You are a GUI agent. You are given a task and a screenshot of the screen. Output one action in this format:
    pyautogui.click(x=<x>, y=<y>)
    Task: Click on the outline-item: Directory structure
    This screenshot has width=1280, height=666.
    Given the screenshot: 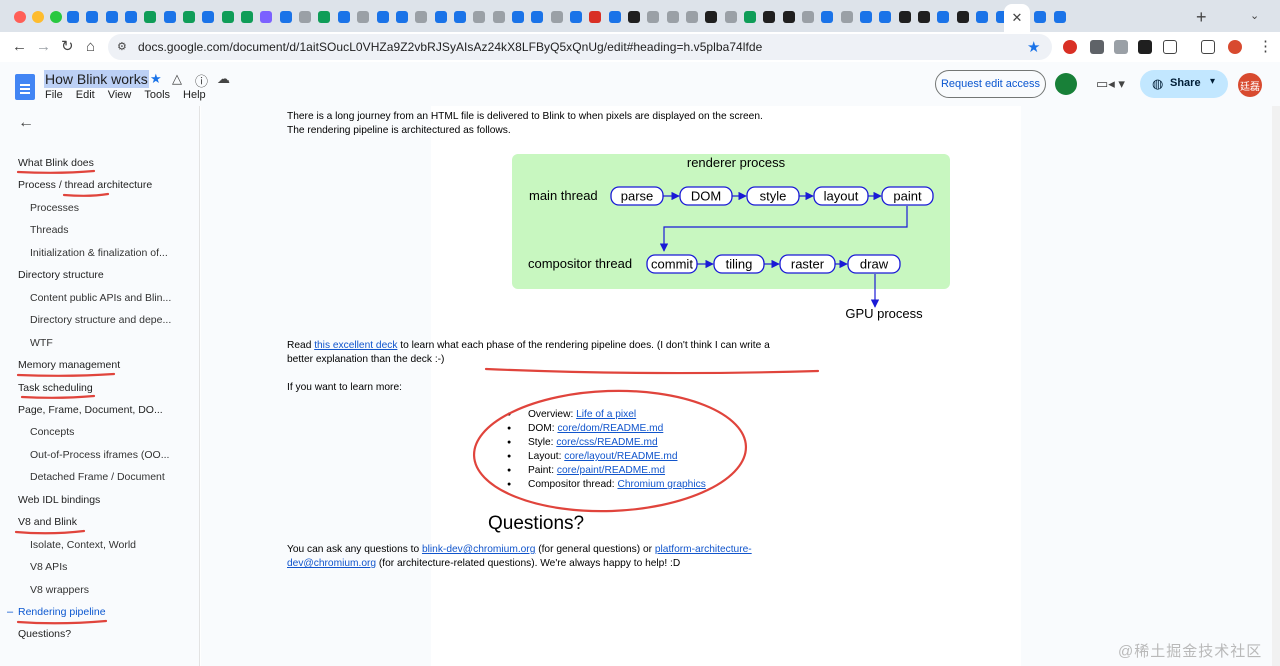 What is the action you would take?
    pyautogui.click(x=61, y=275)
    